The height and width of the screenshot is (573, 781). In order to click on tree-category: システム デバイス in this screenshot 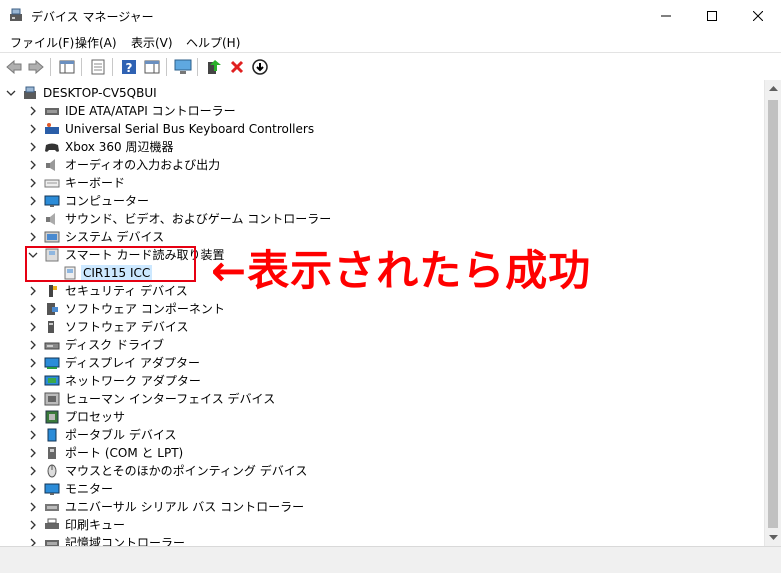, I will do `click(96, 237)`.